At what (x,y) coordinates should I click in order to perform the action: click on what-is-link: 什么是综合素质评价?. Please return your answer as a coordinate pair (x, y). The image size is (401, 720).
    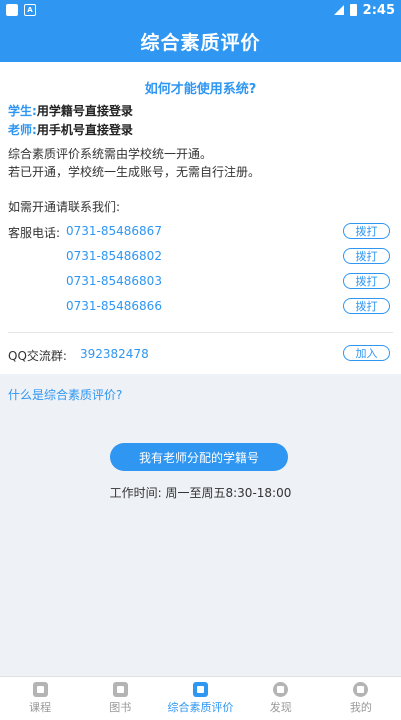
    Looking at the image, I should click on (65, 394).